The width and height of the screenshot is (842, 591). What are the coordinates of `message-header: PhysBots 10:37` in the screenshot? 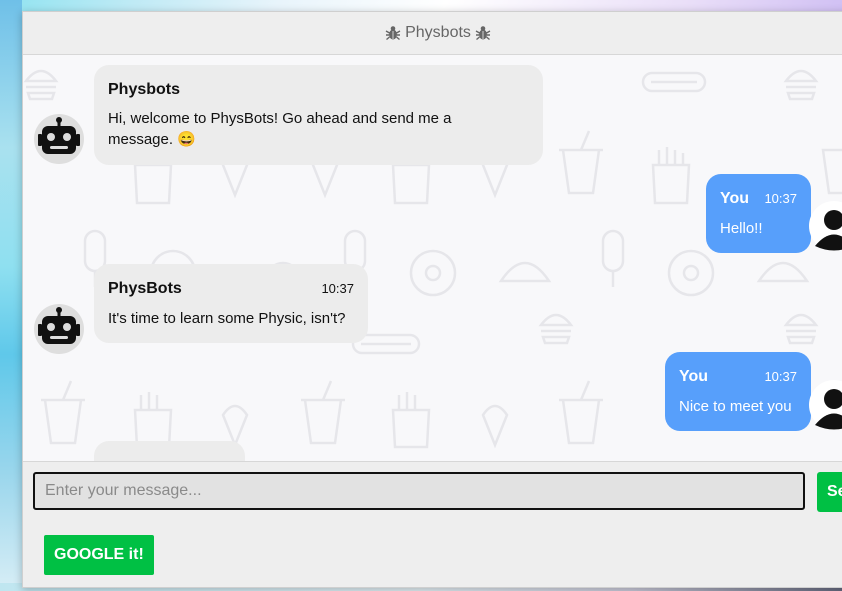 It's located at (231, 289).